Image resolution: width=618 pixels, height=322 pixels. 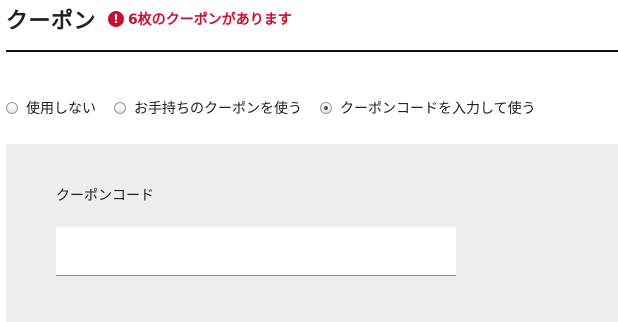 I want to click on coupon-code-label: クーポンコード, so click(x=105, y=196).